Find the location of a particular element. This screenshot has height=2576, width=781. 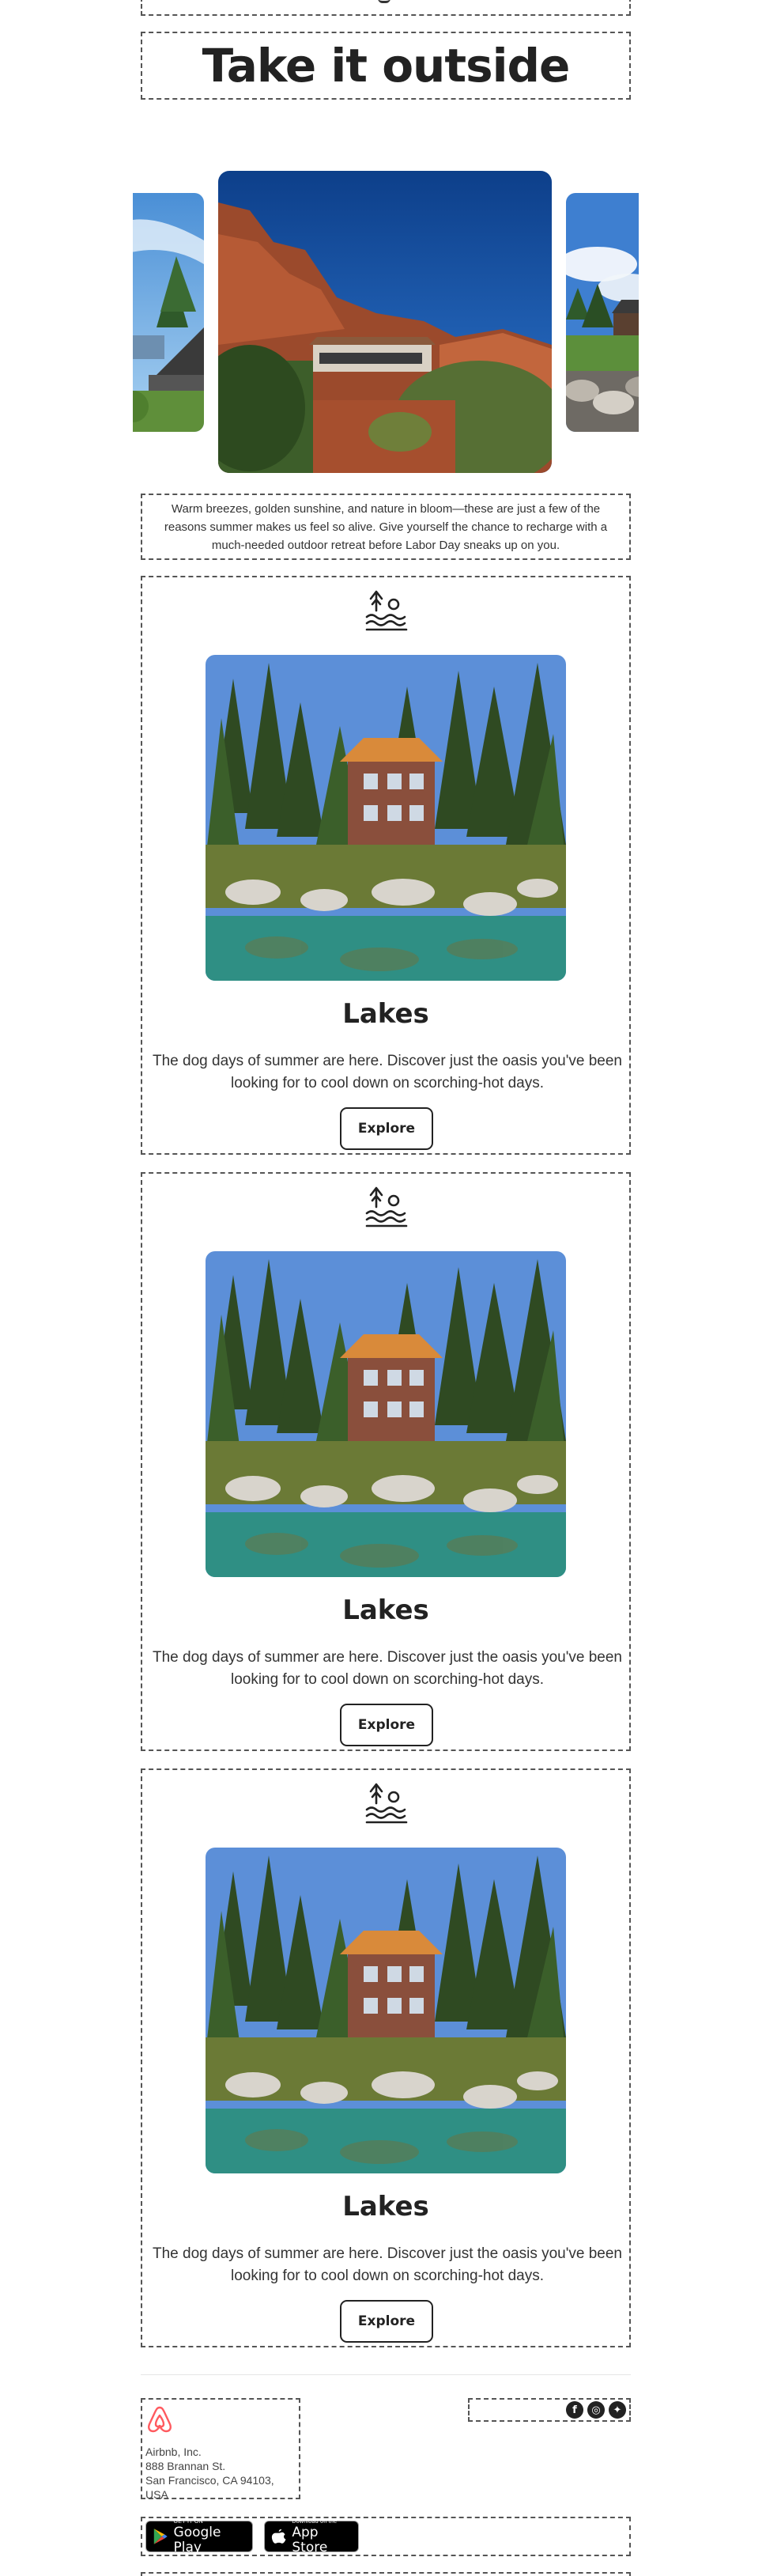

app-store-label: App Store is located at coordinates (310, 2539).